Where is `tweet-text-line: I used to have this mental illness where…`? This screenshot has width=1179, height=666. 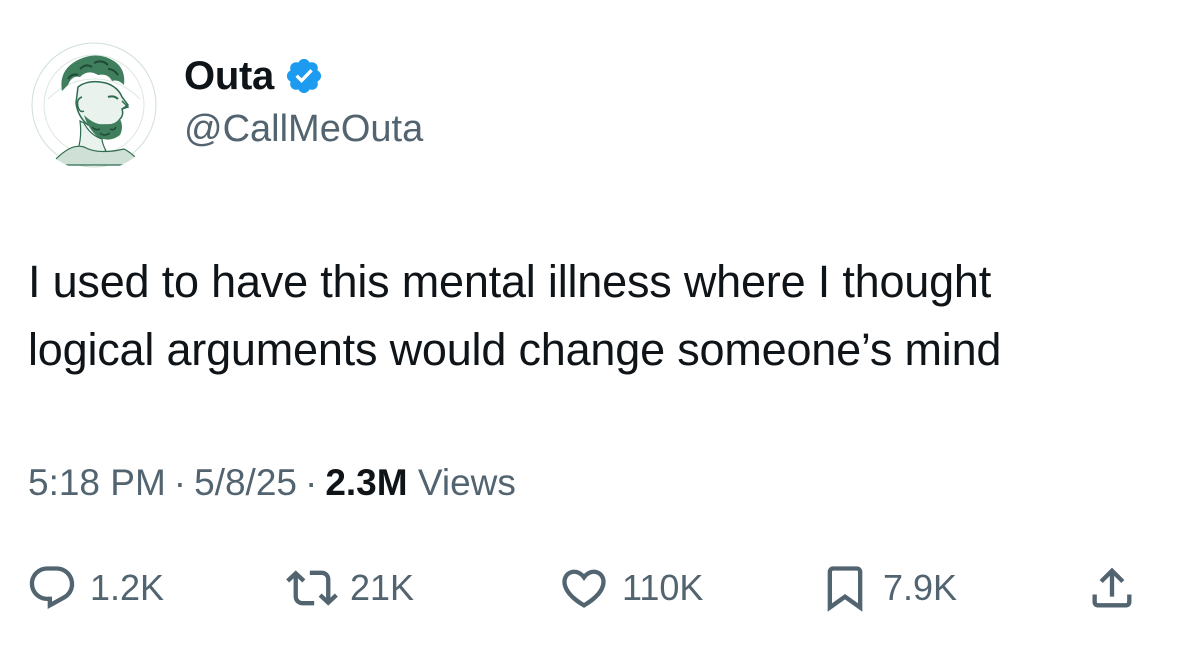 tweet-text-line: I used to have this mental illness where… is located at coordinates (510, 281).